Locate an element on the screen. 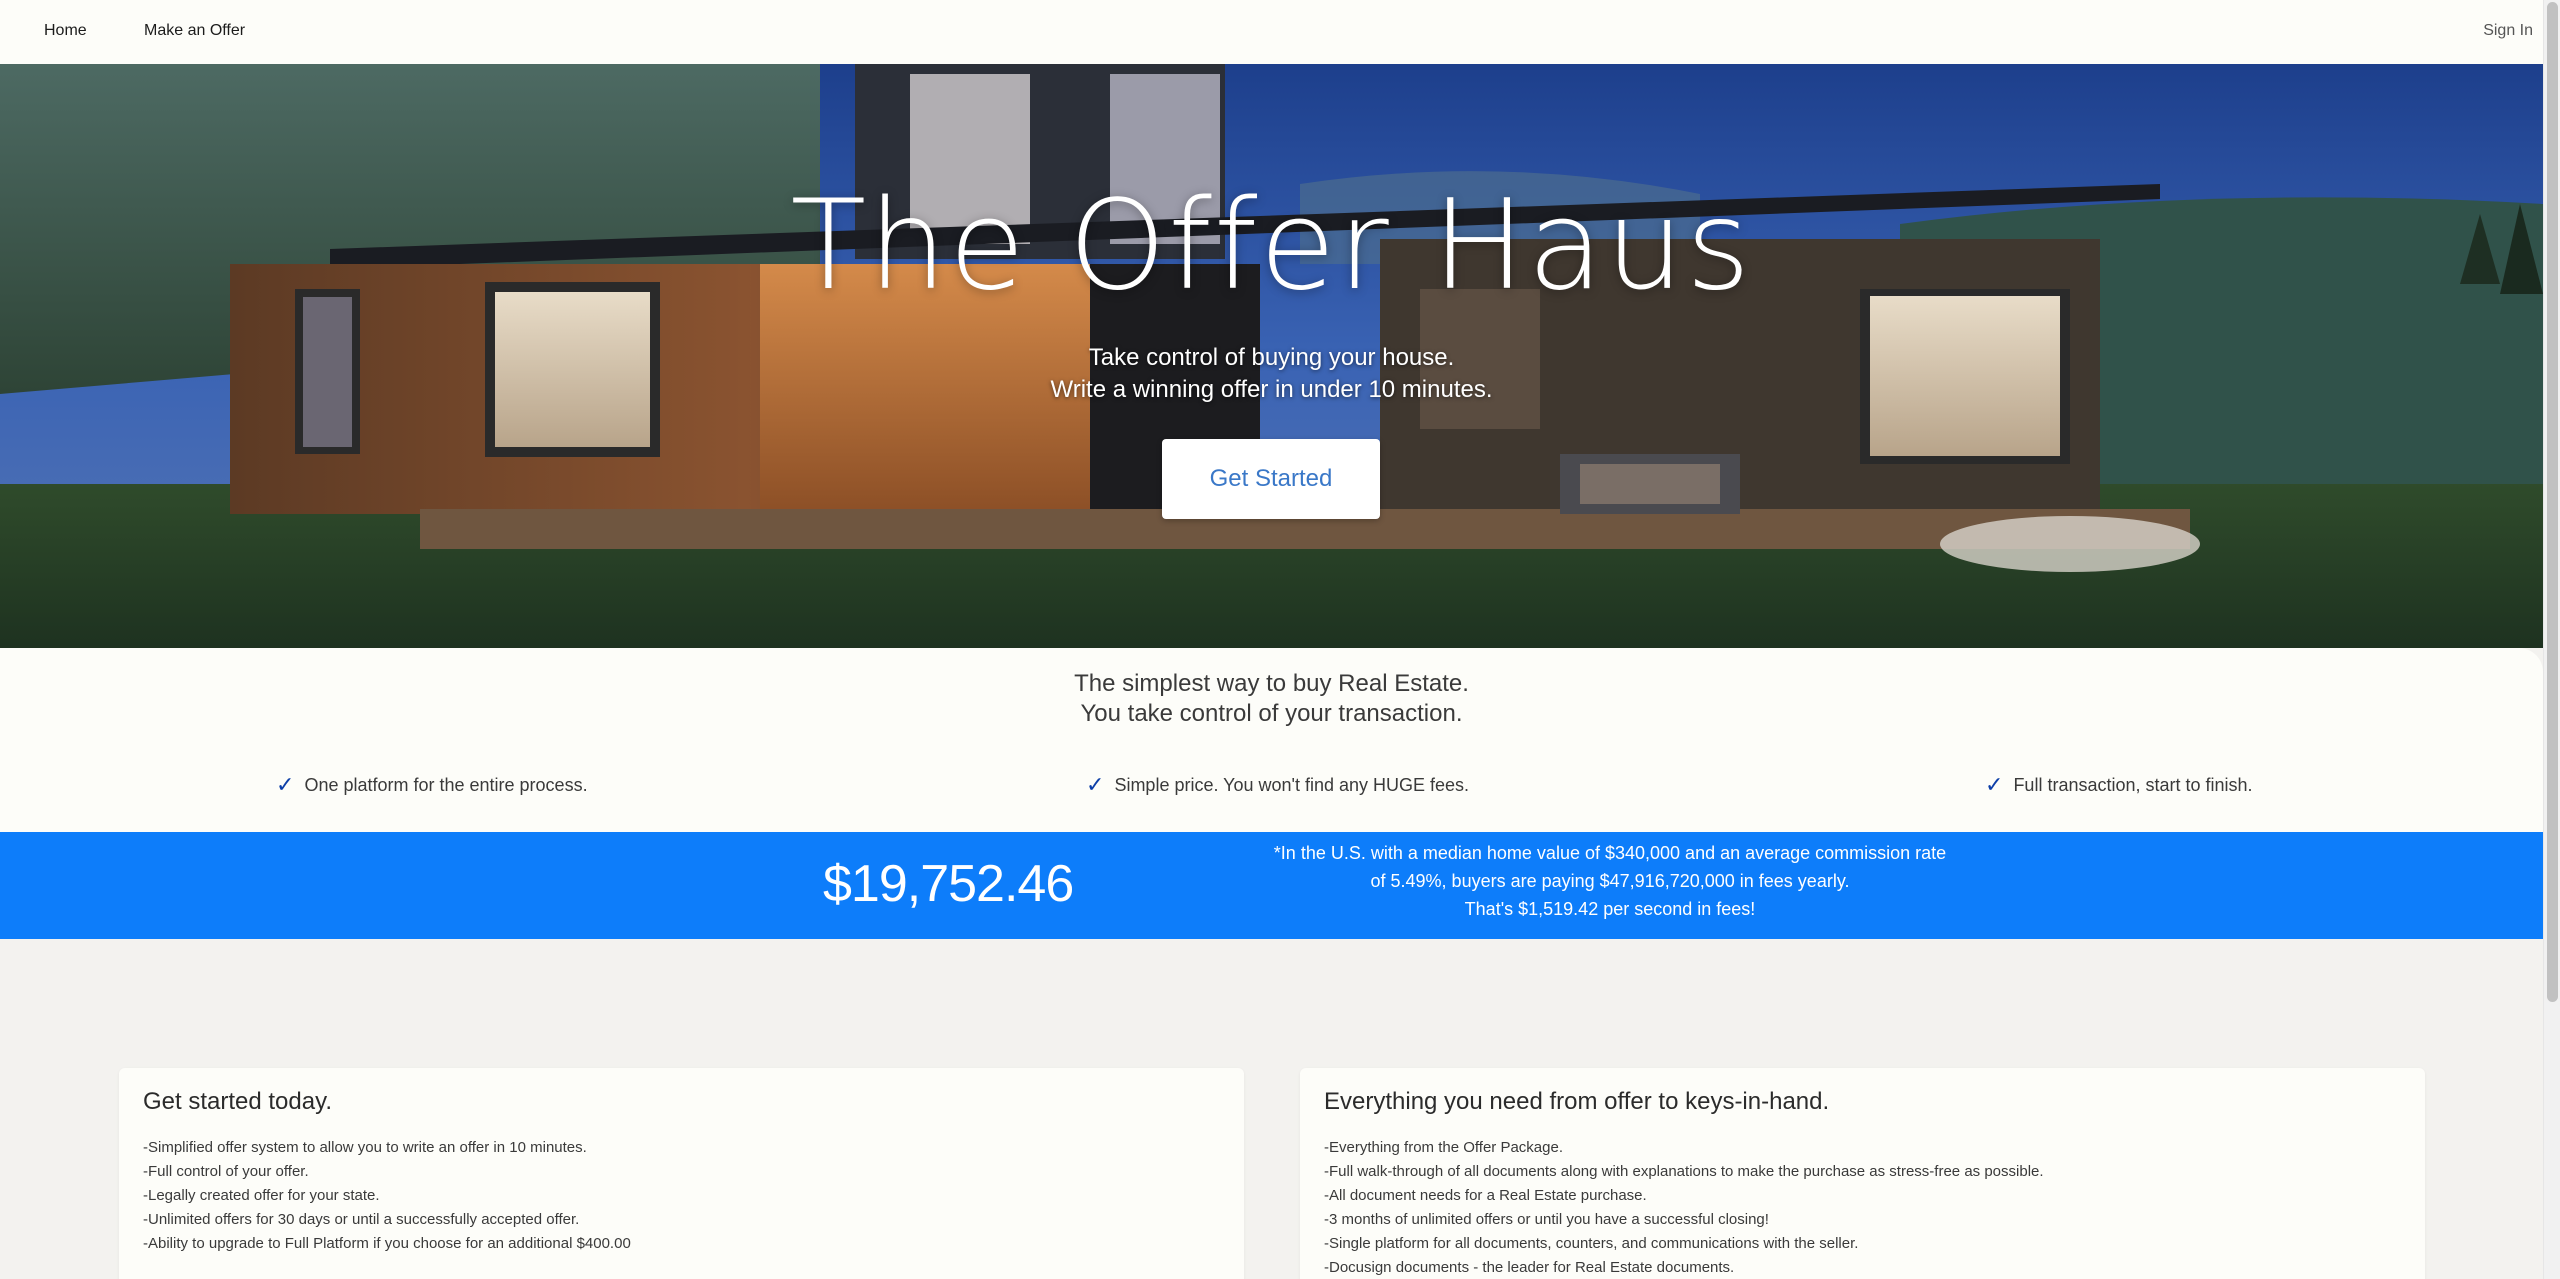  list-item: -Everything from the Offer Package. is located at coordinates (1443, 1147).